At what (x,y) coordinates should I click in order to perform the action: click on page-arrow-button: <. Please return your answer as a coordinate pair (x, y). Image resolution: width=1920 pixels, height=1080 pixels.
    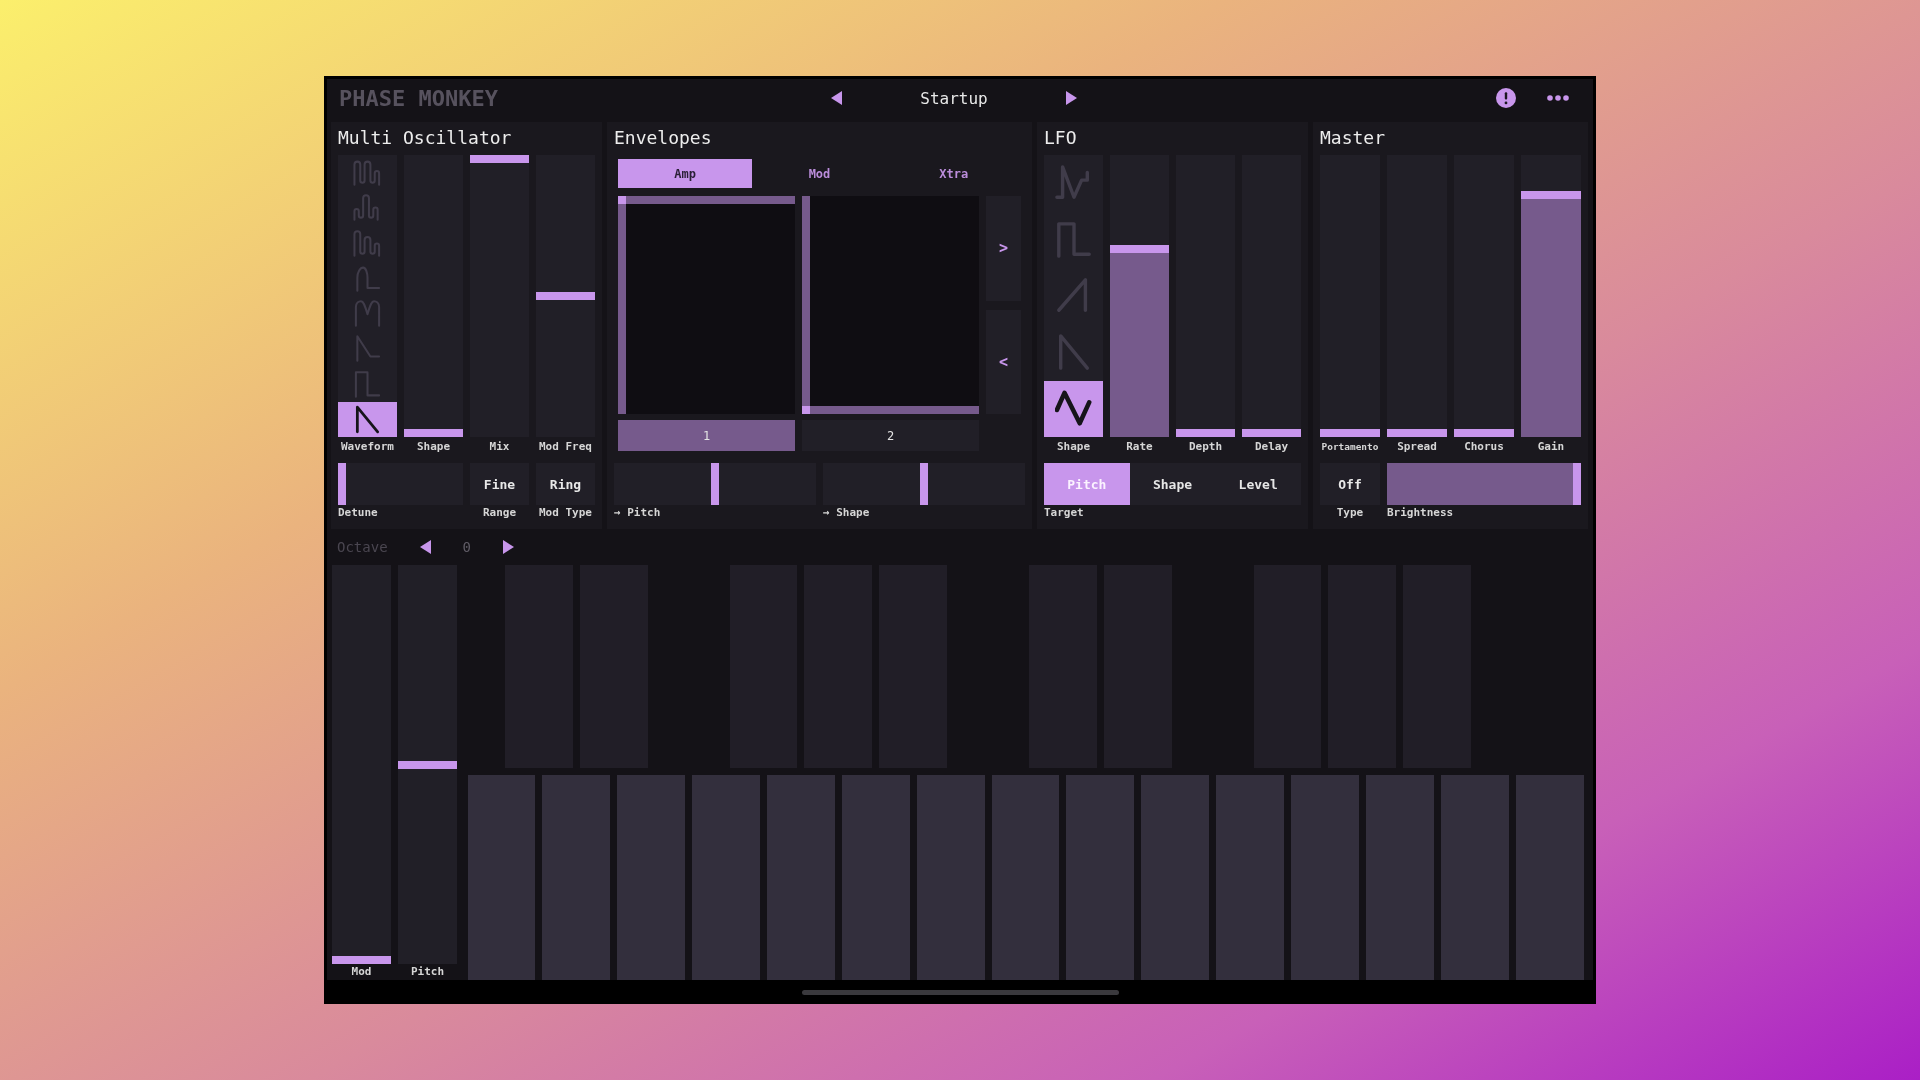
    Looking at the image, I should click on (1003, 361).